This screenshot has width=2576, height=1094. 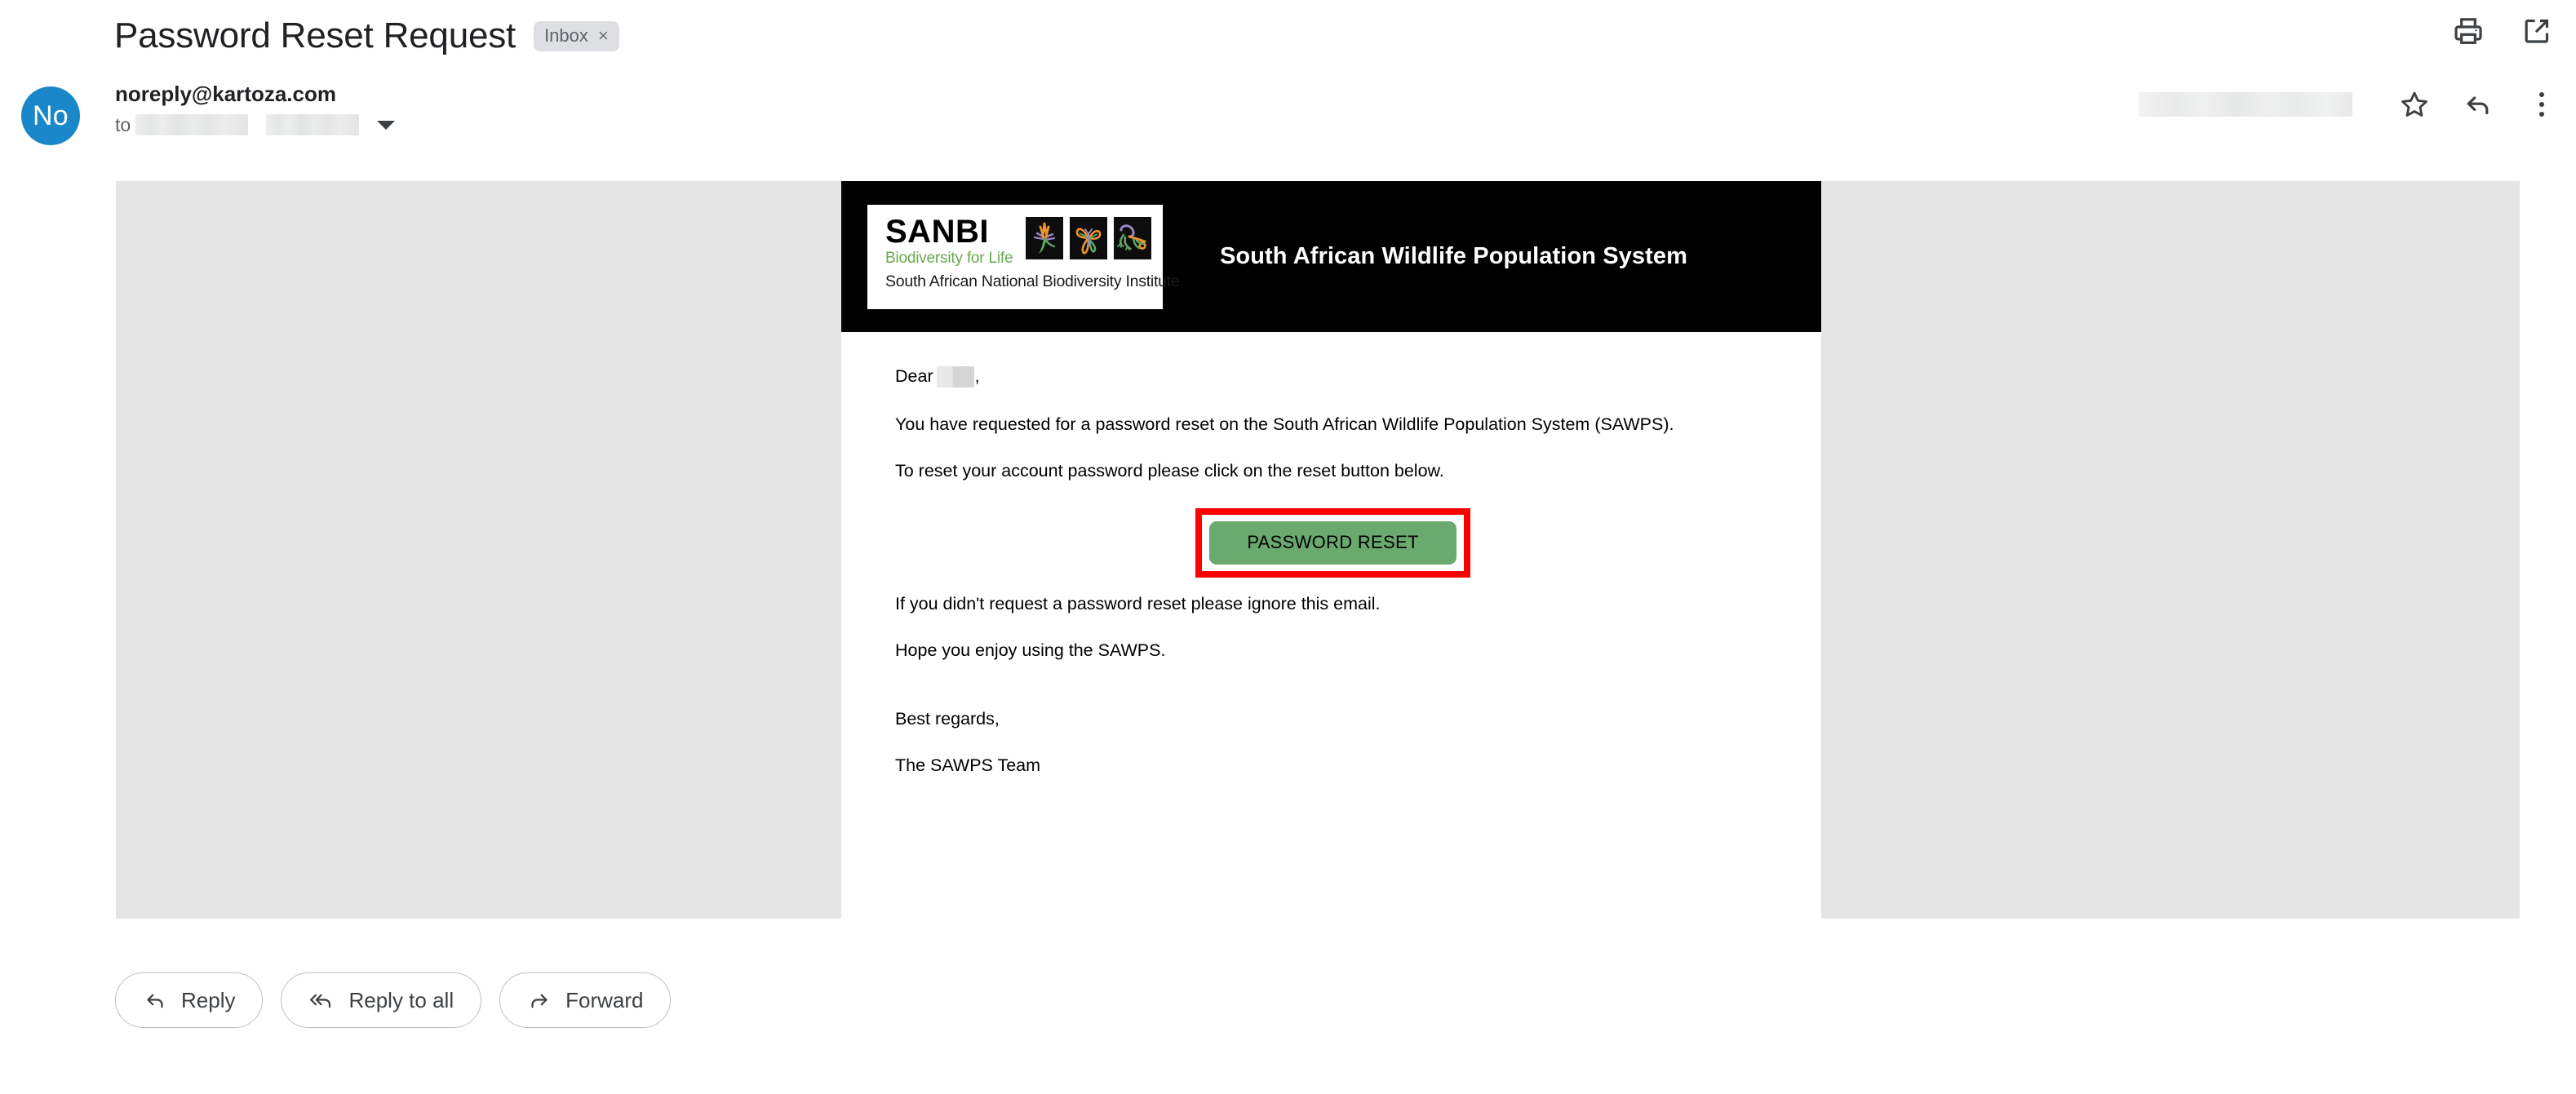 I want to click on logo-tagline: Biodiversity for Life, so click(x=949, y=258).